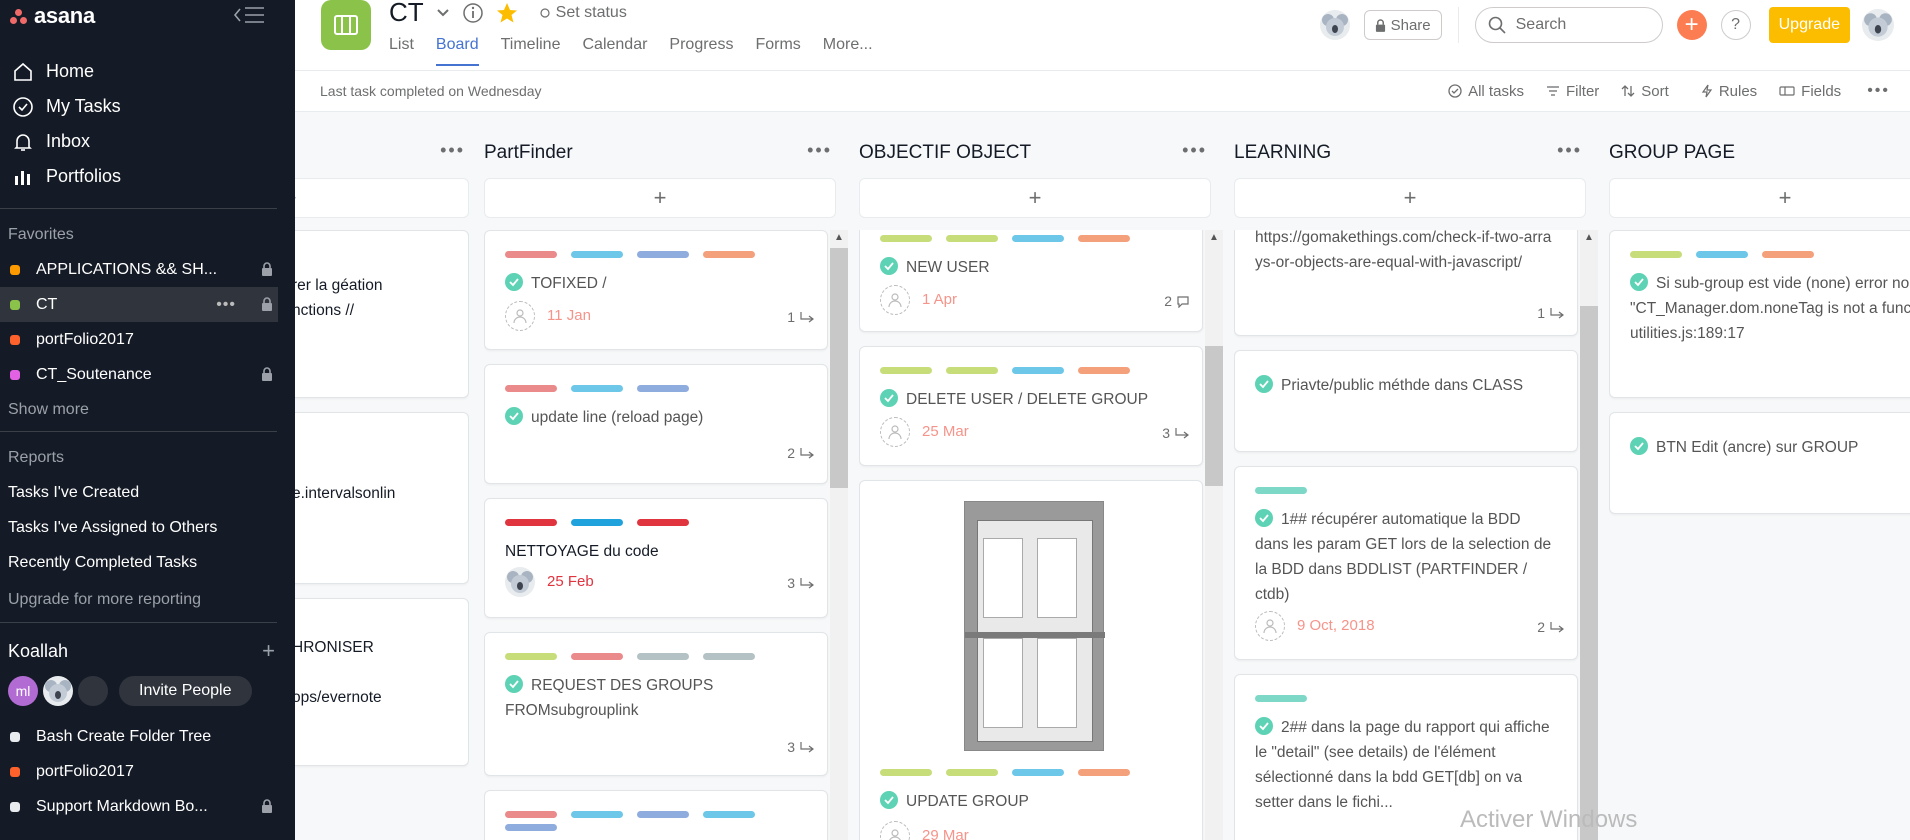 The height and width of the screenshot is (840, 1910). I want to click on show-more-link: Show more, so click(147, 409).